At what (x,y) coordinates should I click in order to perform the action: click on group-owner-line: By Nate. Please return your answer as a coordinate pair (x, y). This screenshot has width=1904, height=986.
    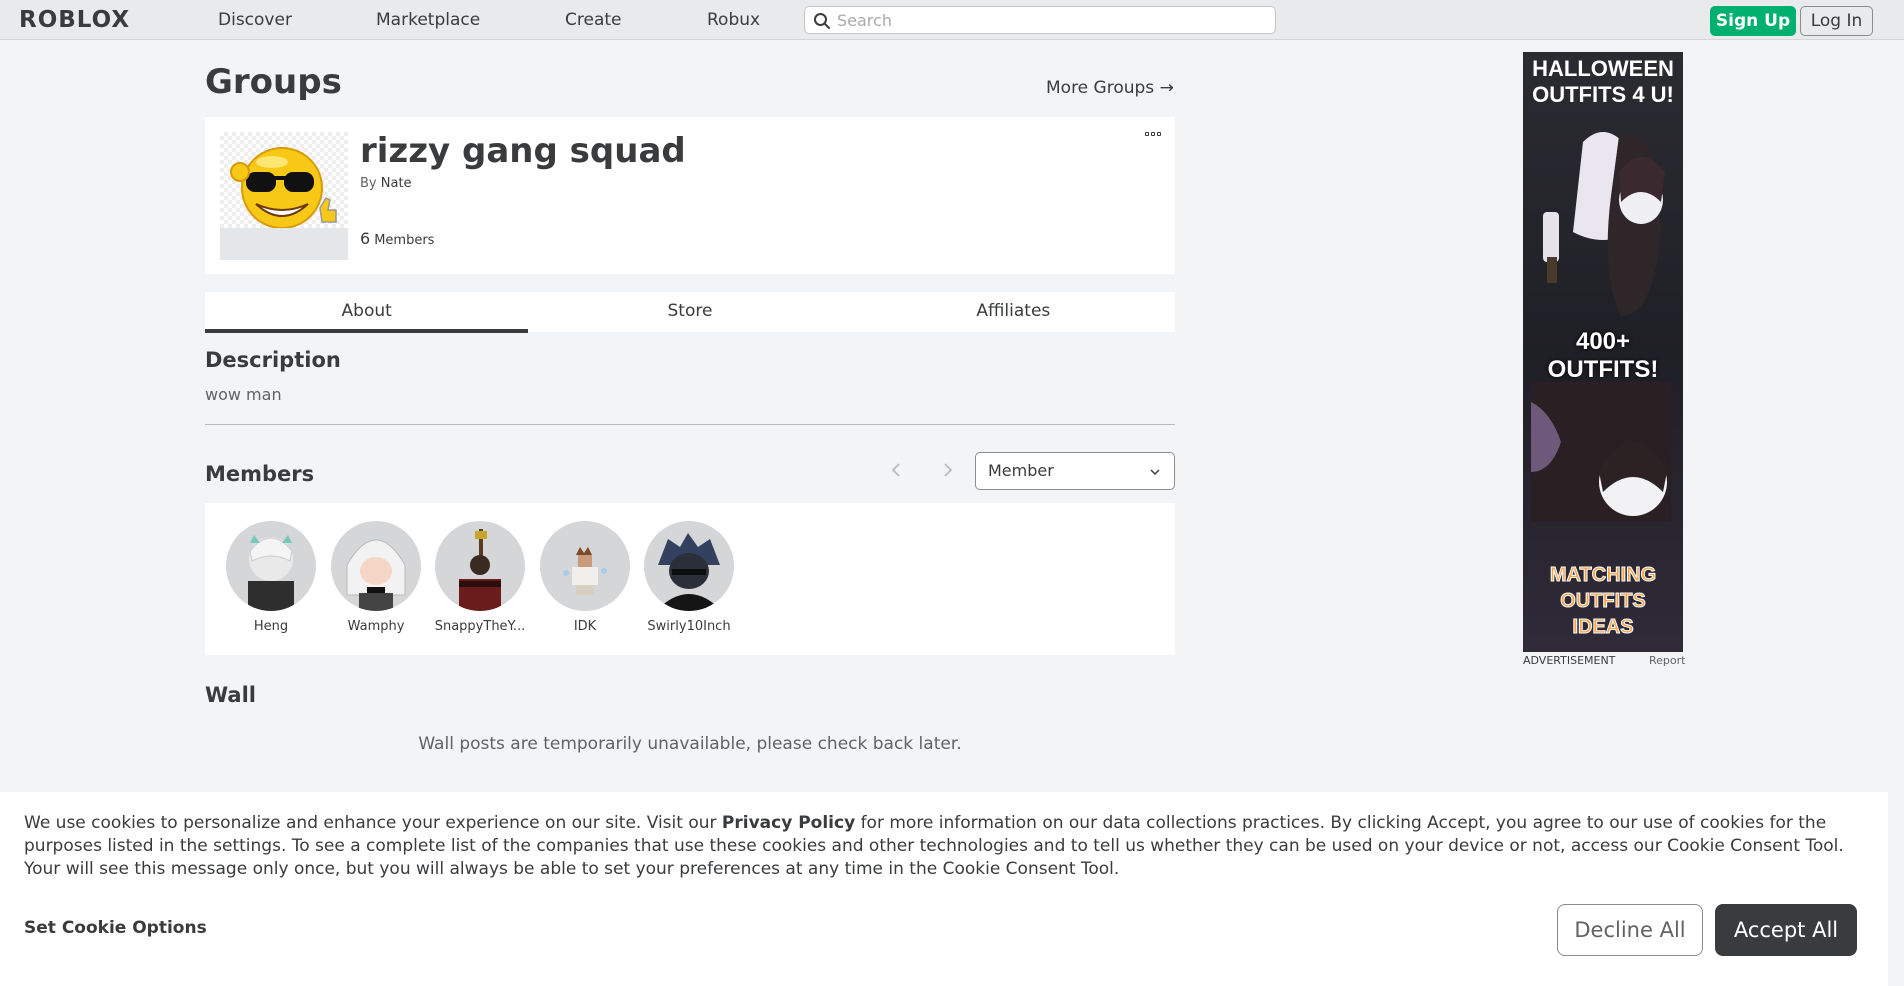
    Looking at the image, I should click on (386, 183).